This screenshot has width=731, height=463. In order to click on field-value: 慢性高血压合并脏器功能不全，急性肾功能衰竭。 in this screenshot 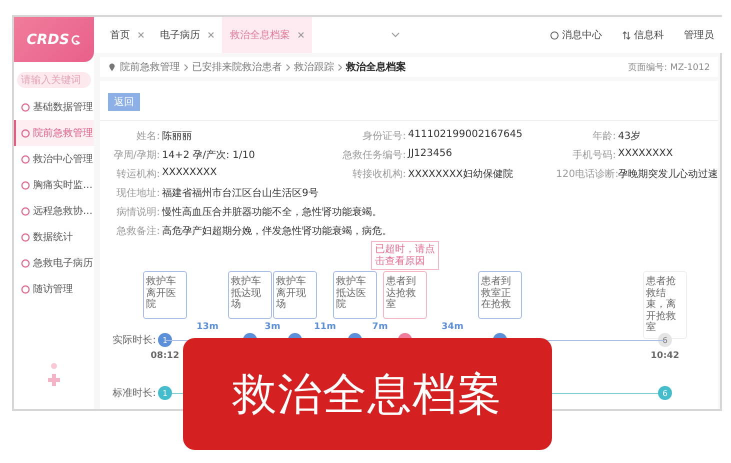, I will do `click(272, 212)`.